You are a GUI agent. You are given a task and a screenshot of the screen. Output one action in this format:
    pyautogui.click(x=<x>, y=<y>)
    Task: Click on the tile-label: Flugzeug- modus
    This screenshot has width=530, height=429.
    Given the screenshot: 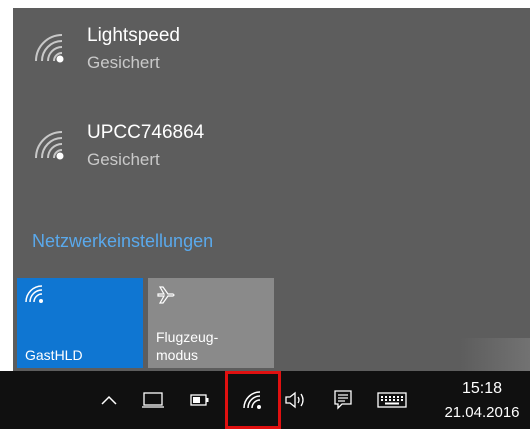 What is the action you would take?
    pyautogui.click(x=187, y=346)
    